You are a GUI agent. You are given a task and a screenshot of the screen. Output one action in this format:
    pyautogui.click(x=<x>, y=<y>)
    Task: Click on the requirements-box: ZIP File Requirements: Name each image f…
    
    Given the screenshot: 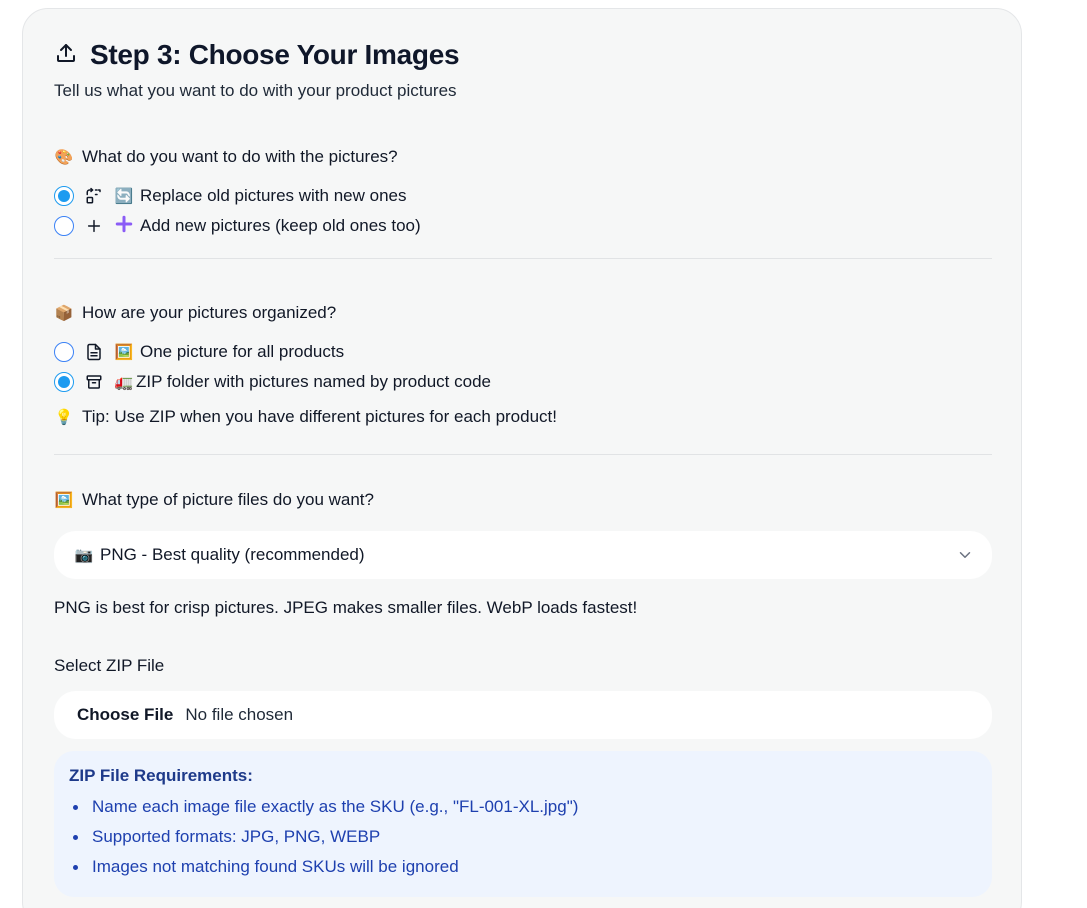 What is the action you would take?
    pyautogui.click(x=523, y=824)
    